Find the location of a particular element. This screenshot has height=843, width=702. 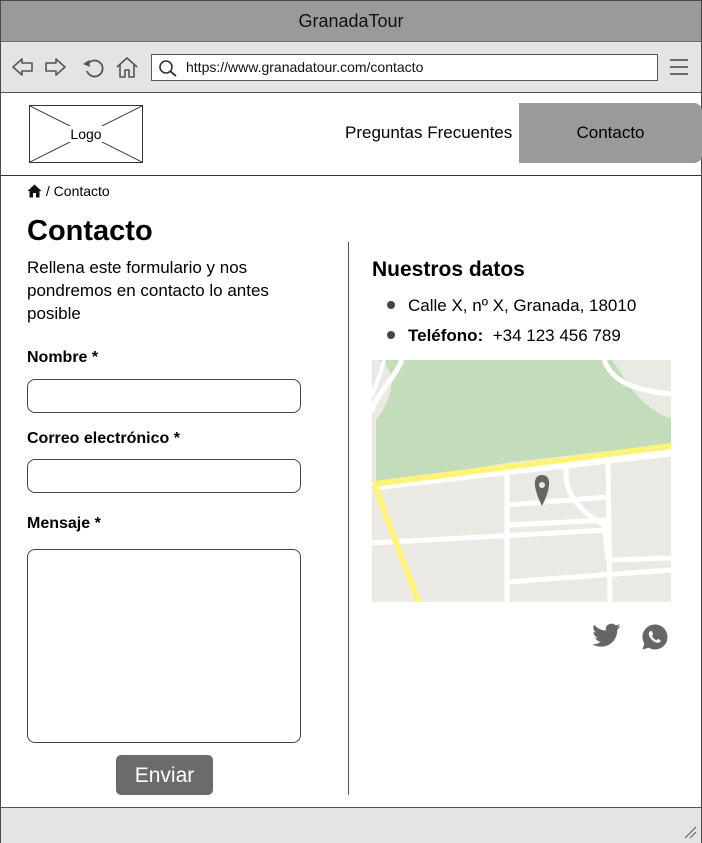

back-icon is located at coordinates (23, 67).